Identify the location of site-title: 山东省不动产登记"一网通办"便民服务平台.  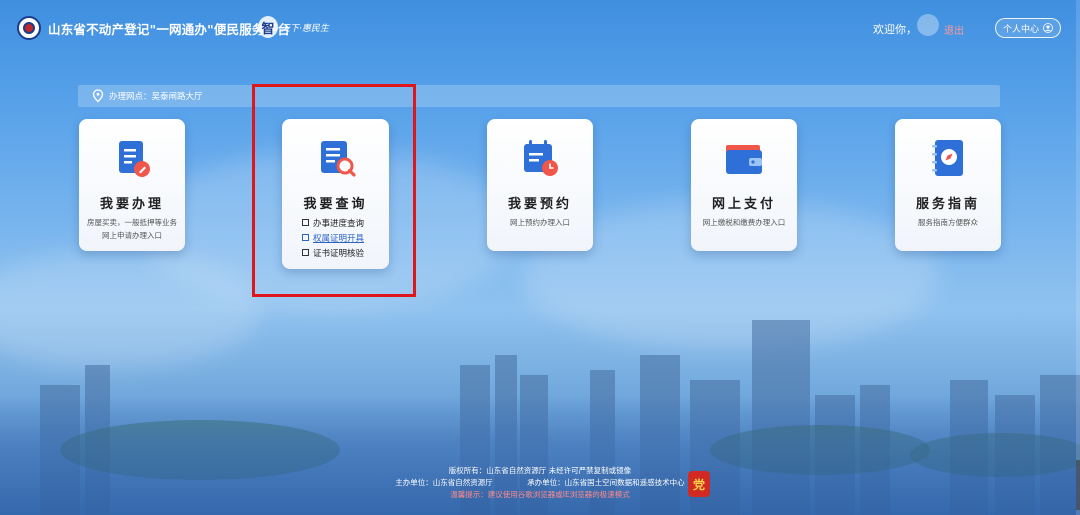
(169, 29).